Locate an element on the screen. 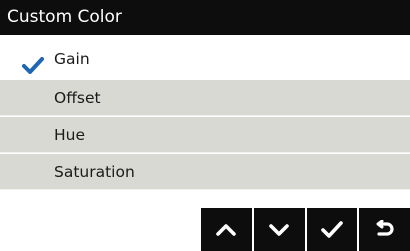  up-button is located at coordinates (226, 229).